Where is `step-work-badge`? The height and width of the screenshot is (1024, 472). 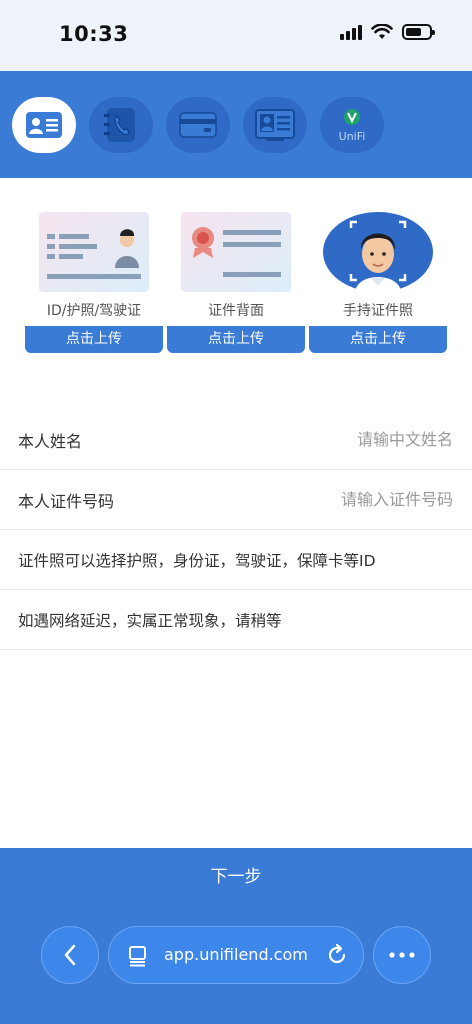
step-work-badge is located at coordinates (275, 125).